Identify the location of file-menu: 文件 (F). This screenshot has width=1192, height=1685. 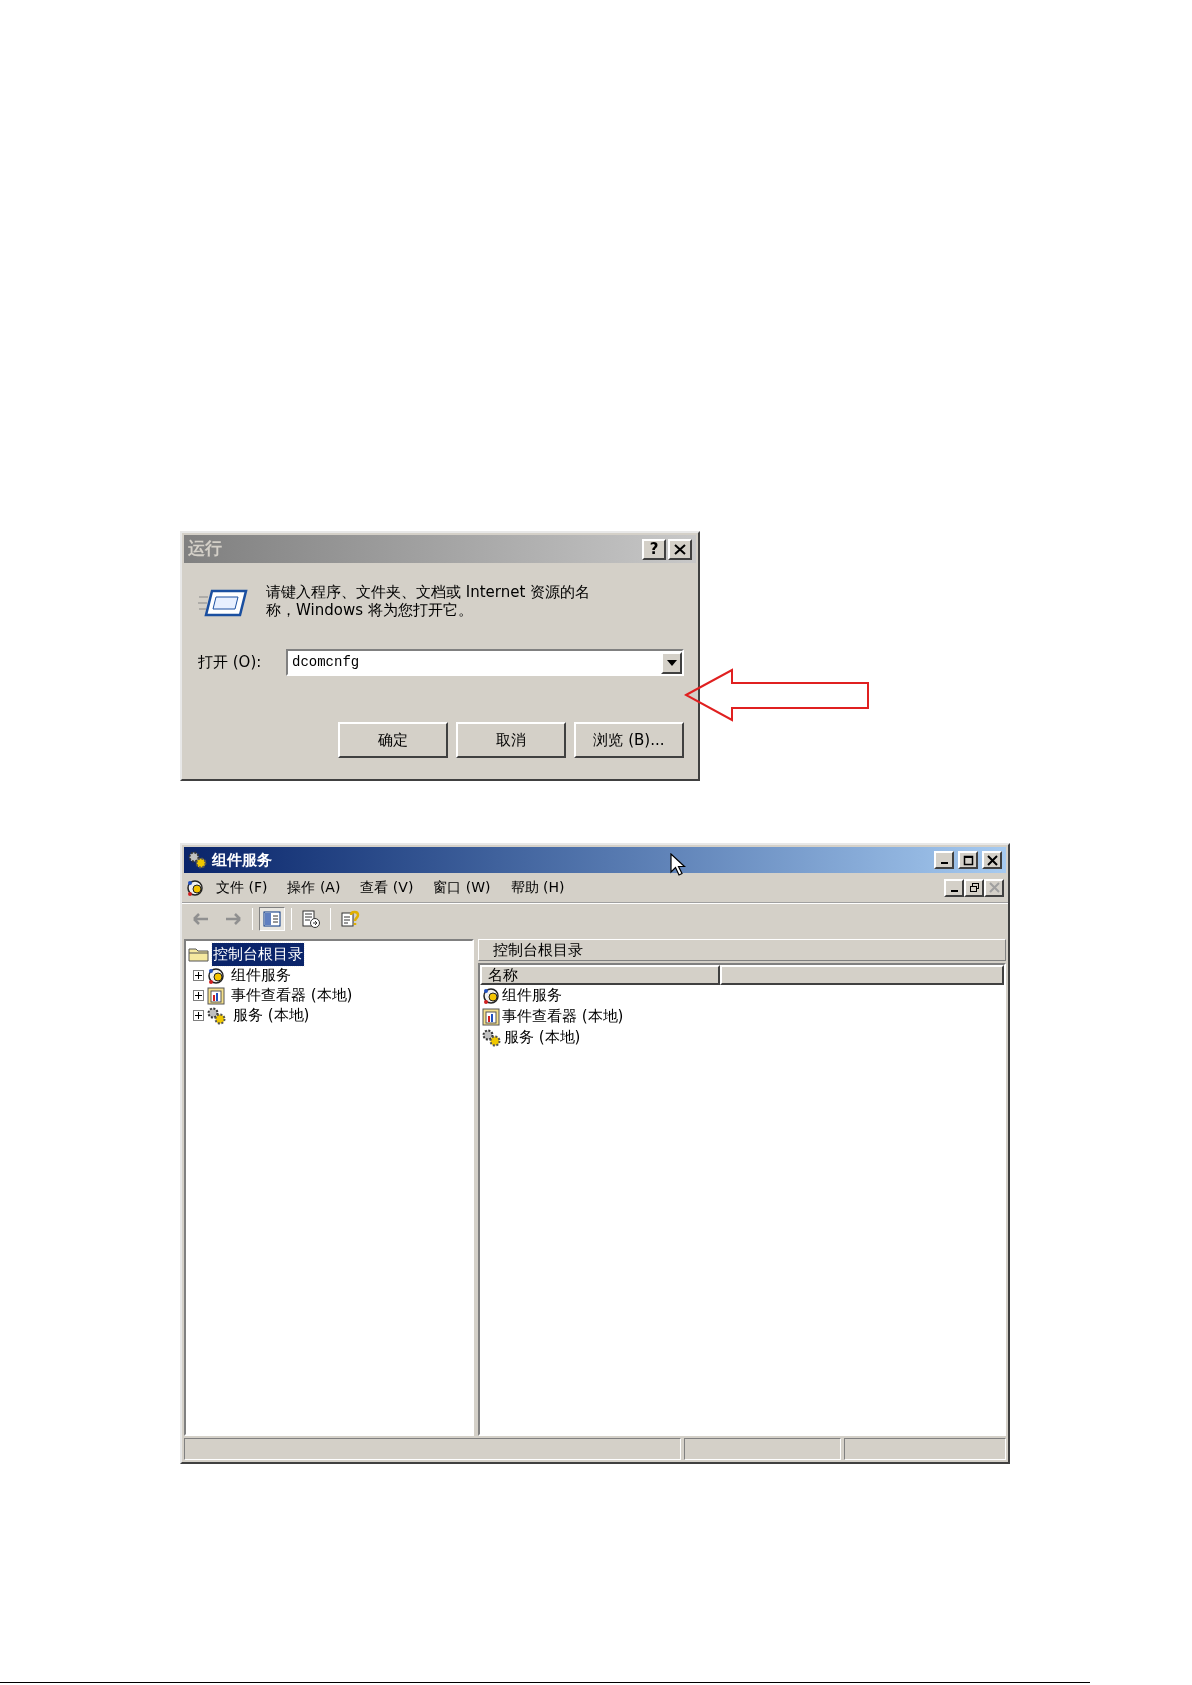
(242, 887).